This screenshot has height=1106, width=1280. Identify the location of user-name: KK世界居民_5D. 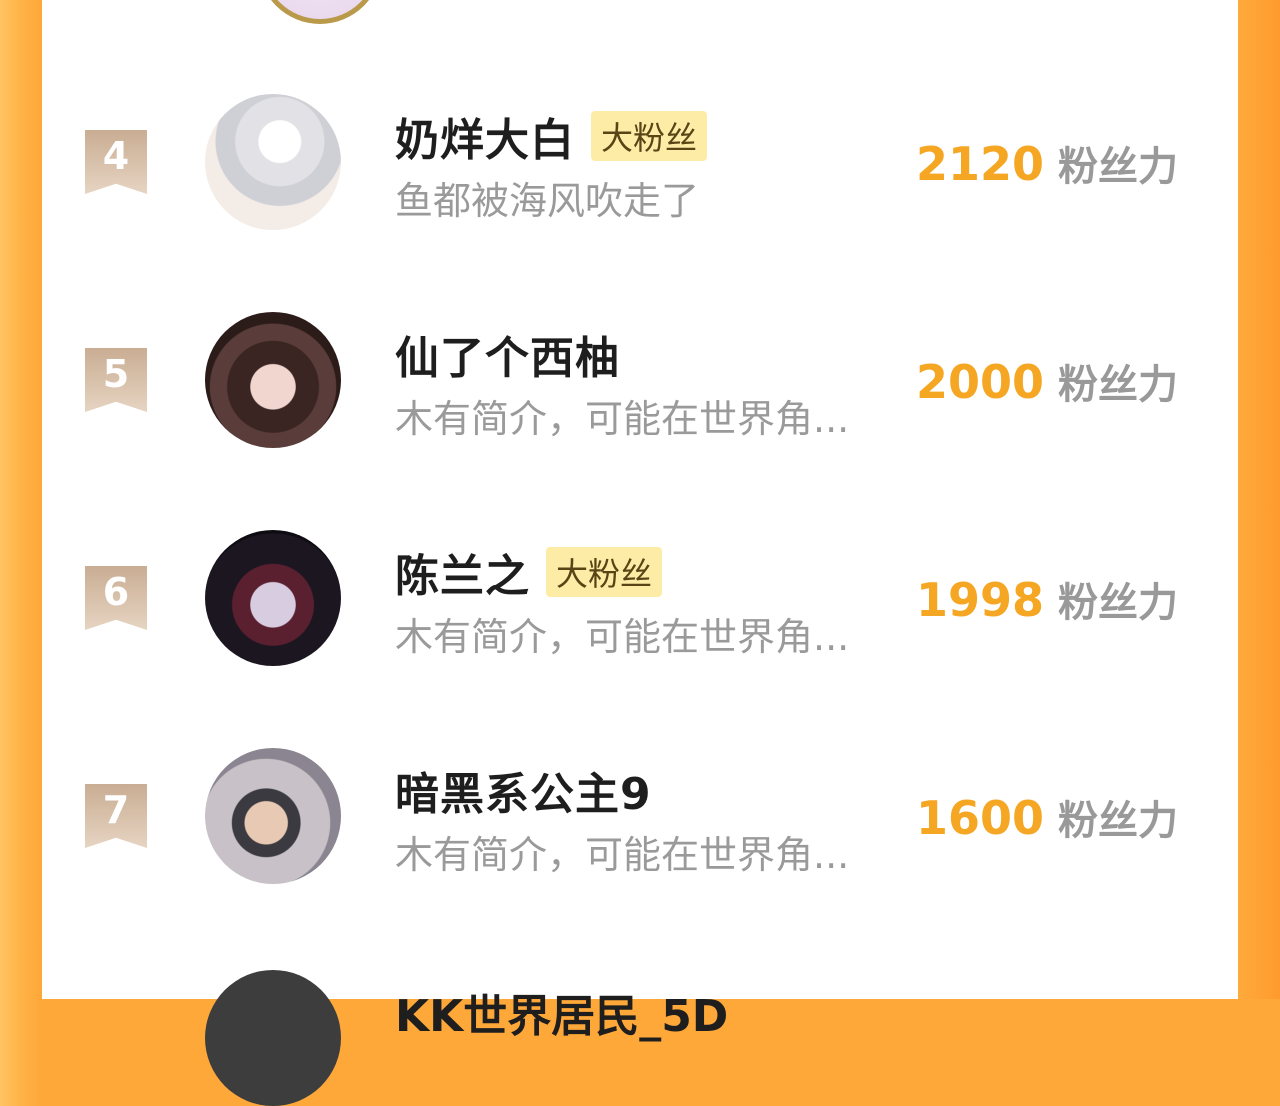
(561, 1012).